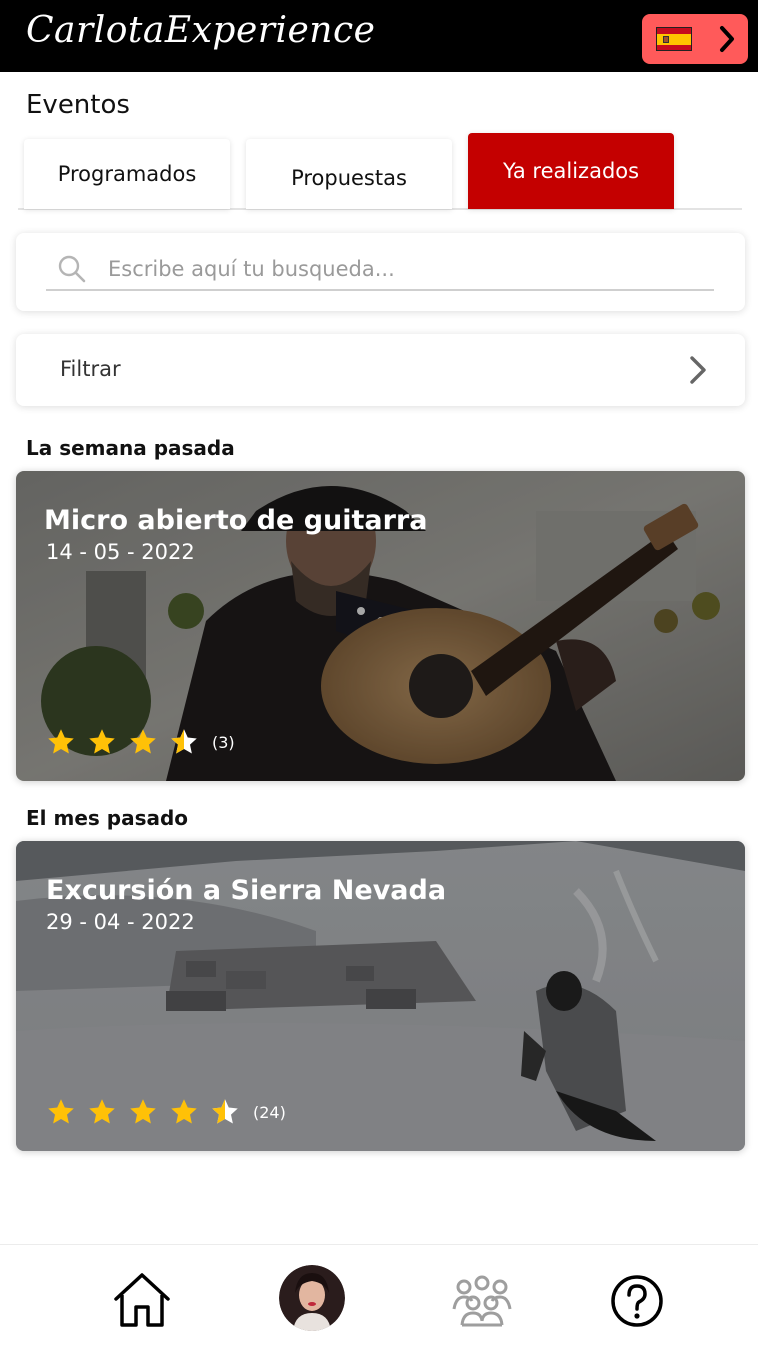  What do you see at coordinates (637, 1301) in the screenshot?
I see `help-icon` at bounding box center [637, 1301].